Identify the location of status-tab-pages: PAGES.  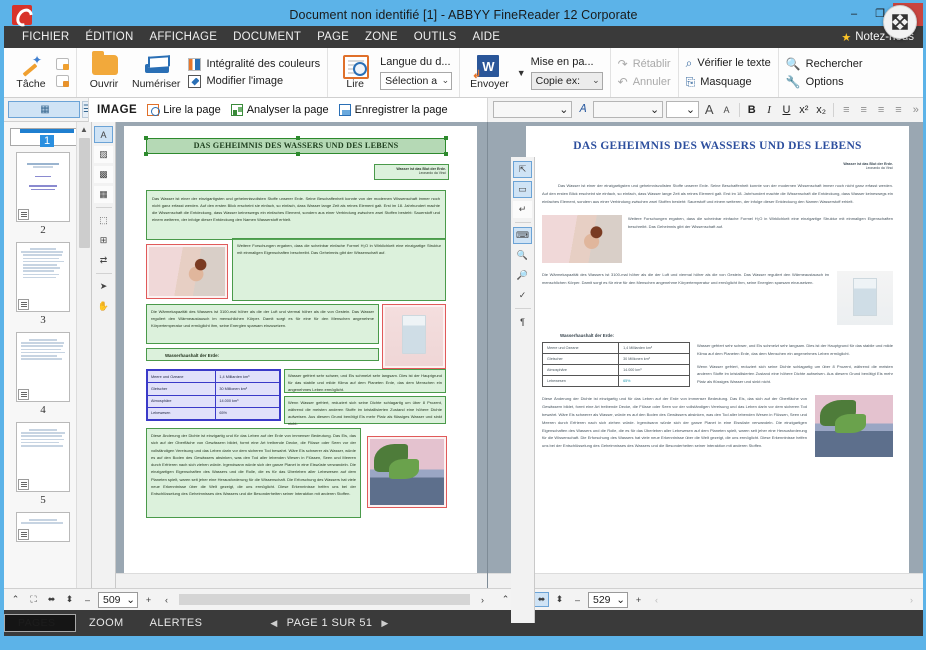
(40, 623).